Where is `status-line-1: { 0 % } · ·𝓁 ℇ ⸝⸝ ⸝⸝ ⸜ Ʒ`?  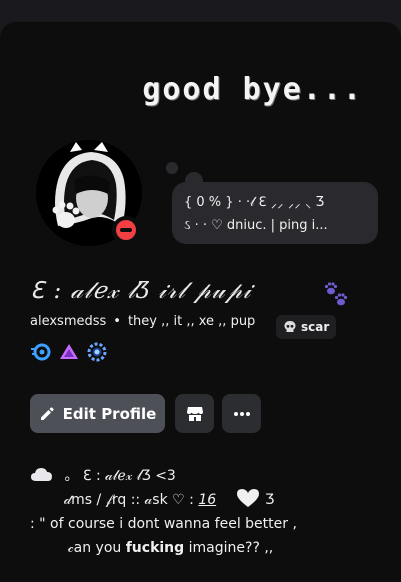
status-line-1: { 0 % } · ·𝓁 ℇ ⸝⸝ ⸝⸝ ⸜ Ʒ is located at coordinates (254, 202).